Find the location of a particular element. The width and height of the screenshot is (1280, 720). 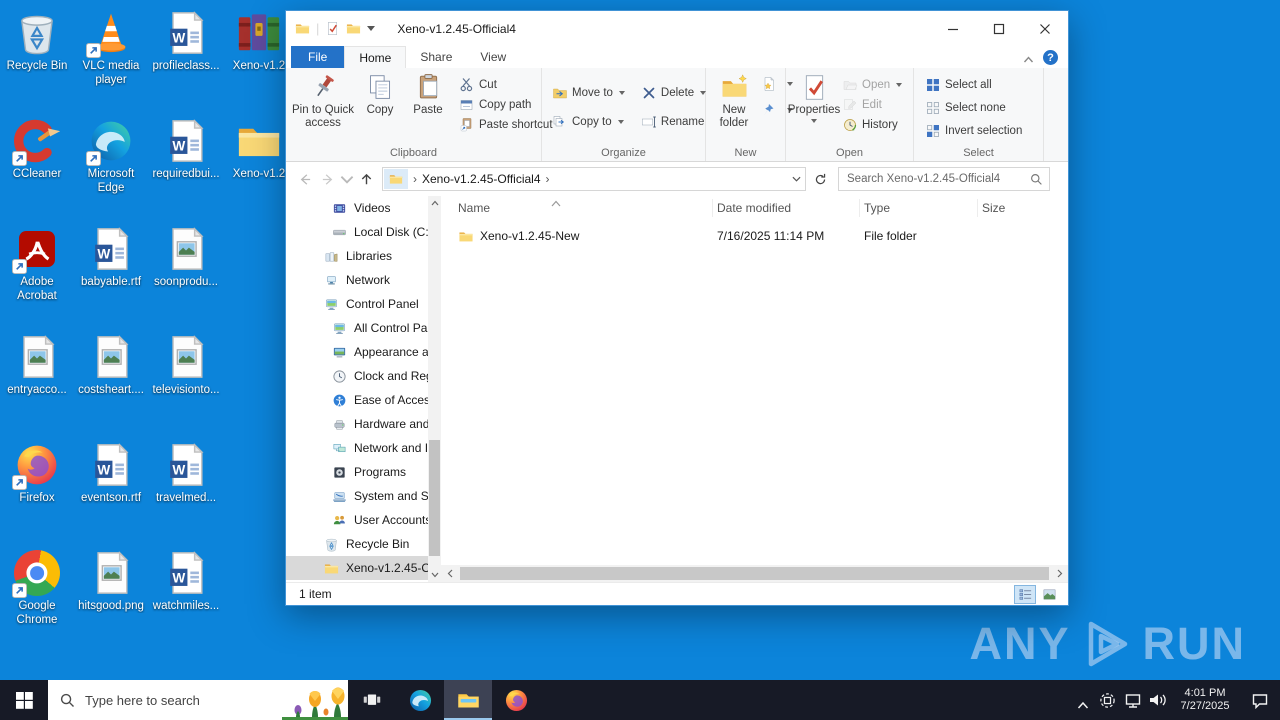

nav-item-clock-and-regi: Clock and Regi is located at coordinates (357, 376).